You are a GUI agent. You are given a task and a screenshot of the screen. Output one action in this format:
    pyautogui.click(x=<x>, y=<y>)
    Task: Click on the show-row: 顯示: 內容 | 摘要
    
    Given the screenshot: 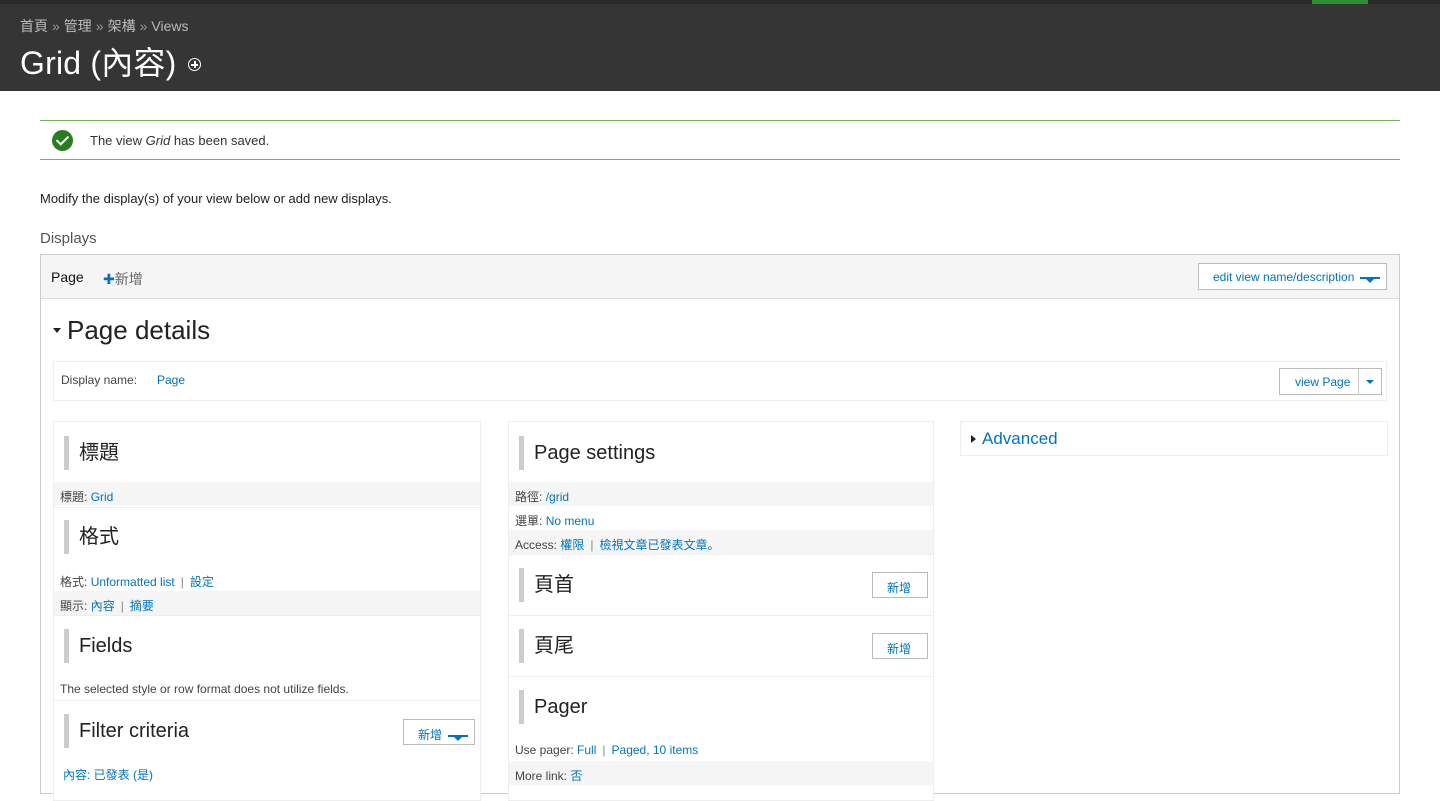 What is the action you would take?
    pyautogui.click(x=267, y=603)
    